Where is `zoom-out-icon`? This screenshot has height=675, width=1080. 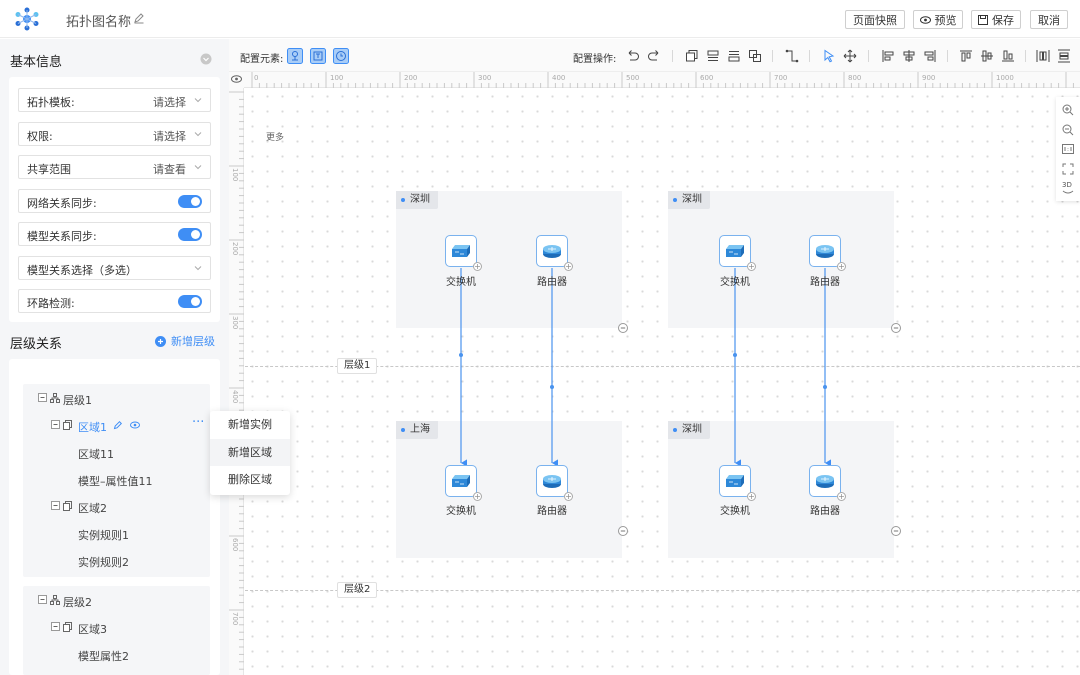
zoom-out-icon is located at coordinates (1068, 130).